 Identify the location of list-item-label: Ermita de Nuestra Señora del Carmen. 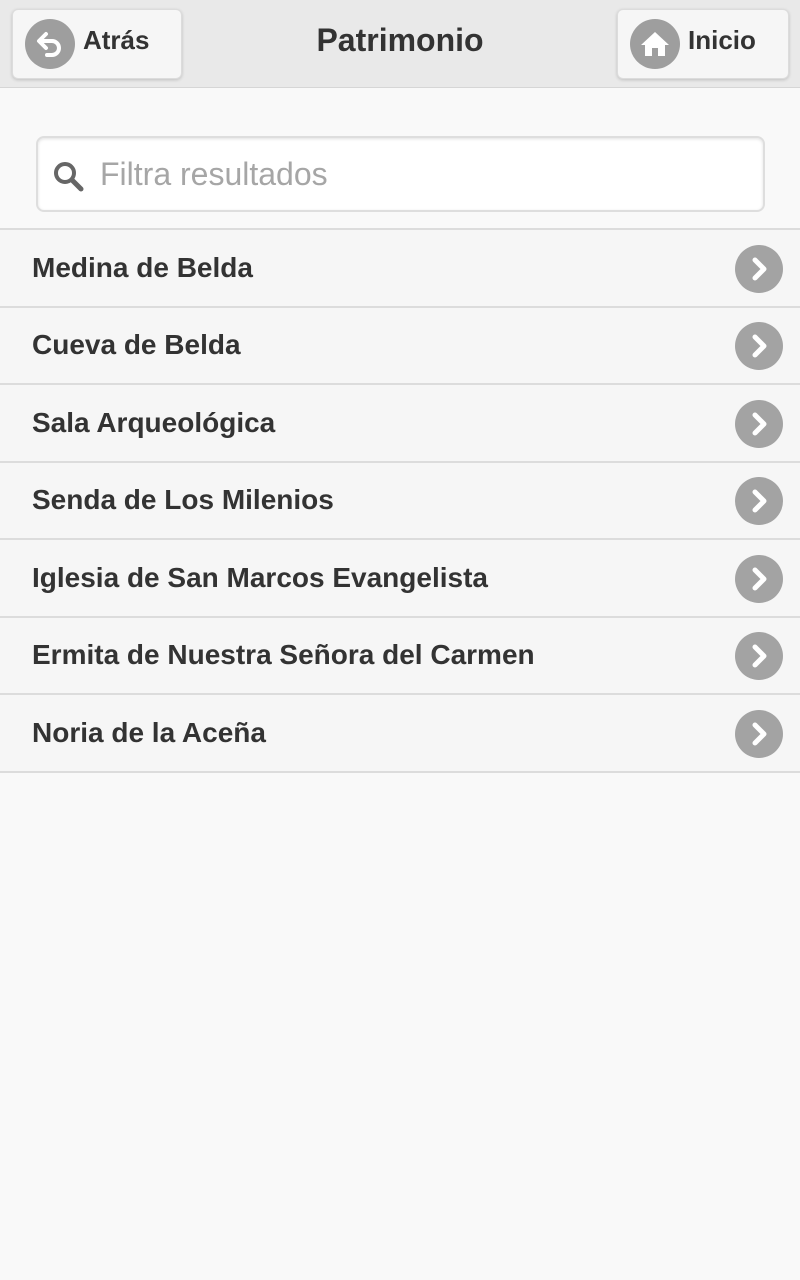
(283, 655).